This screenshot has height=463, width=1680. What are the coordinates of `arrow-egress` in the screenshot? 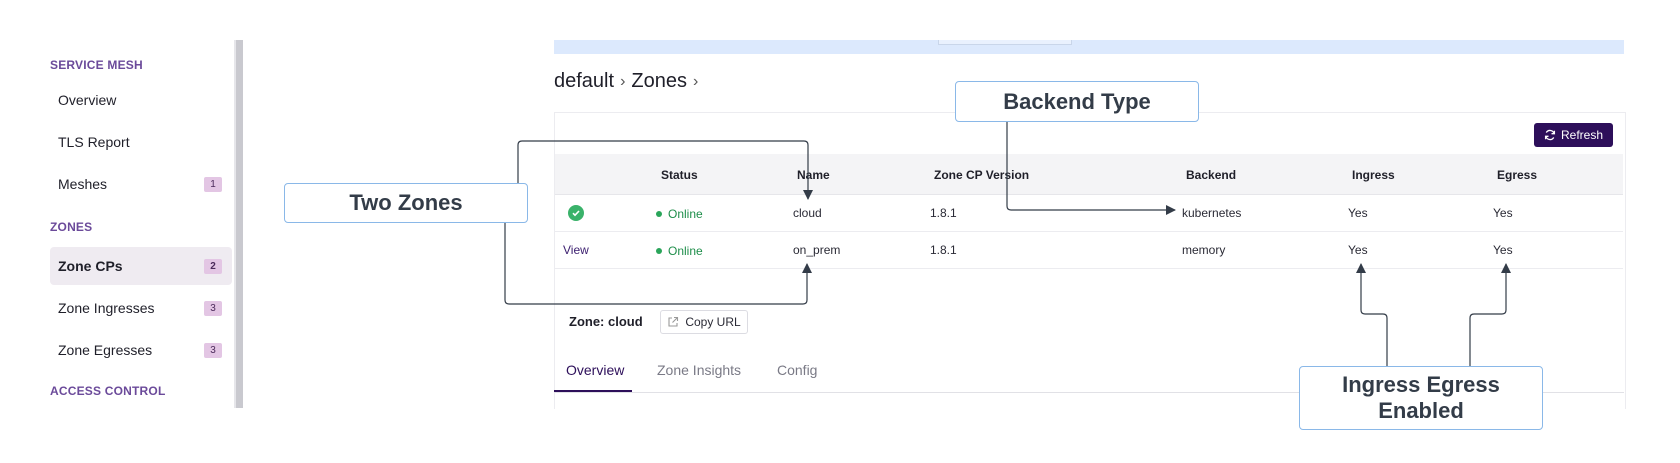 It's located at (1490, 314).